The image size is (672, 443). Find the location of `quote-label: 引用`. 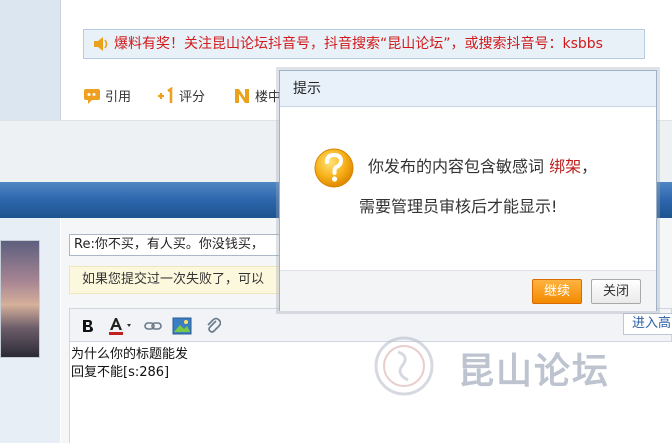

quote-label: 引用 is located at coordinates (118, 97).